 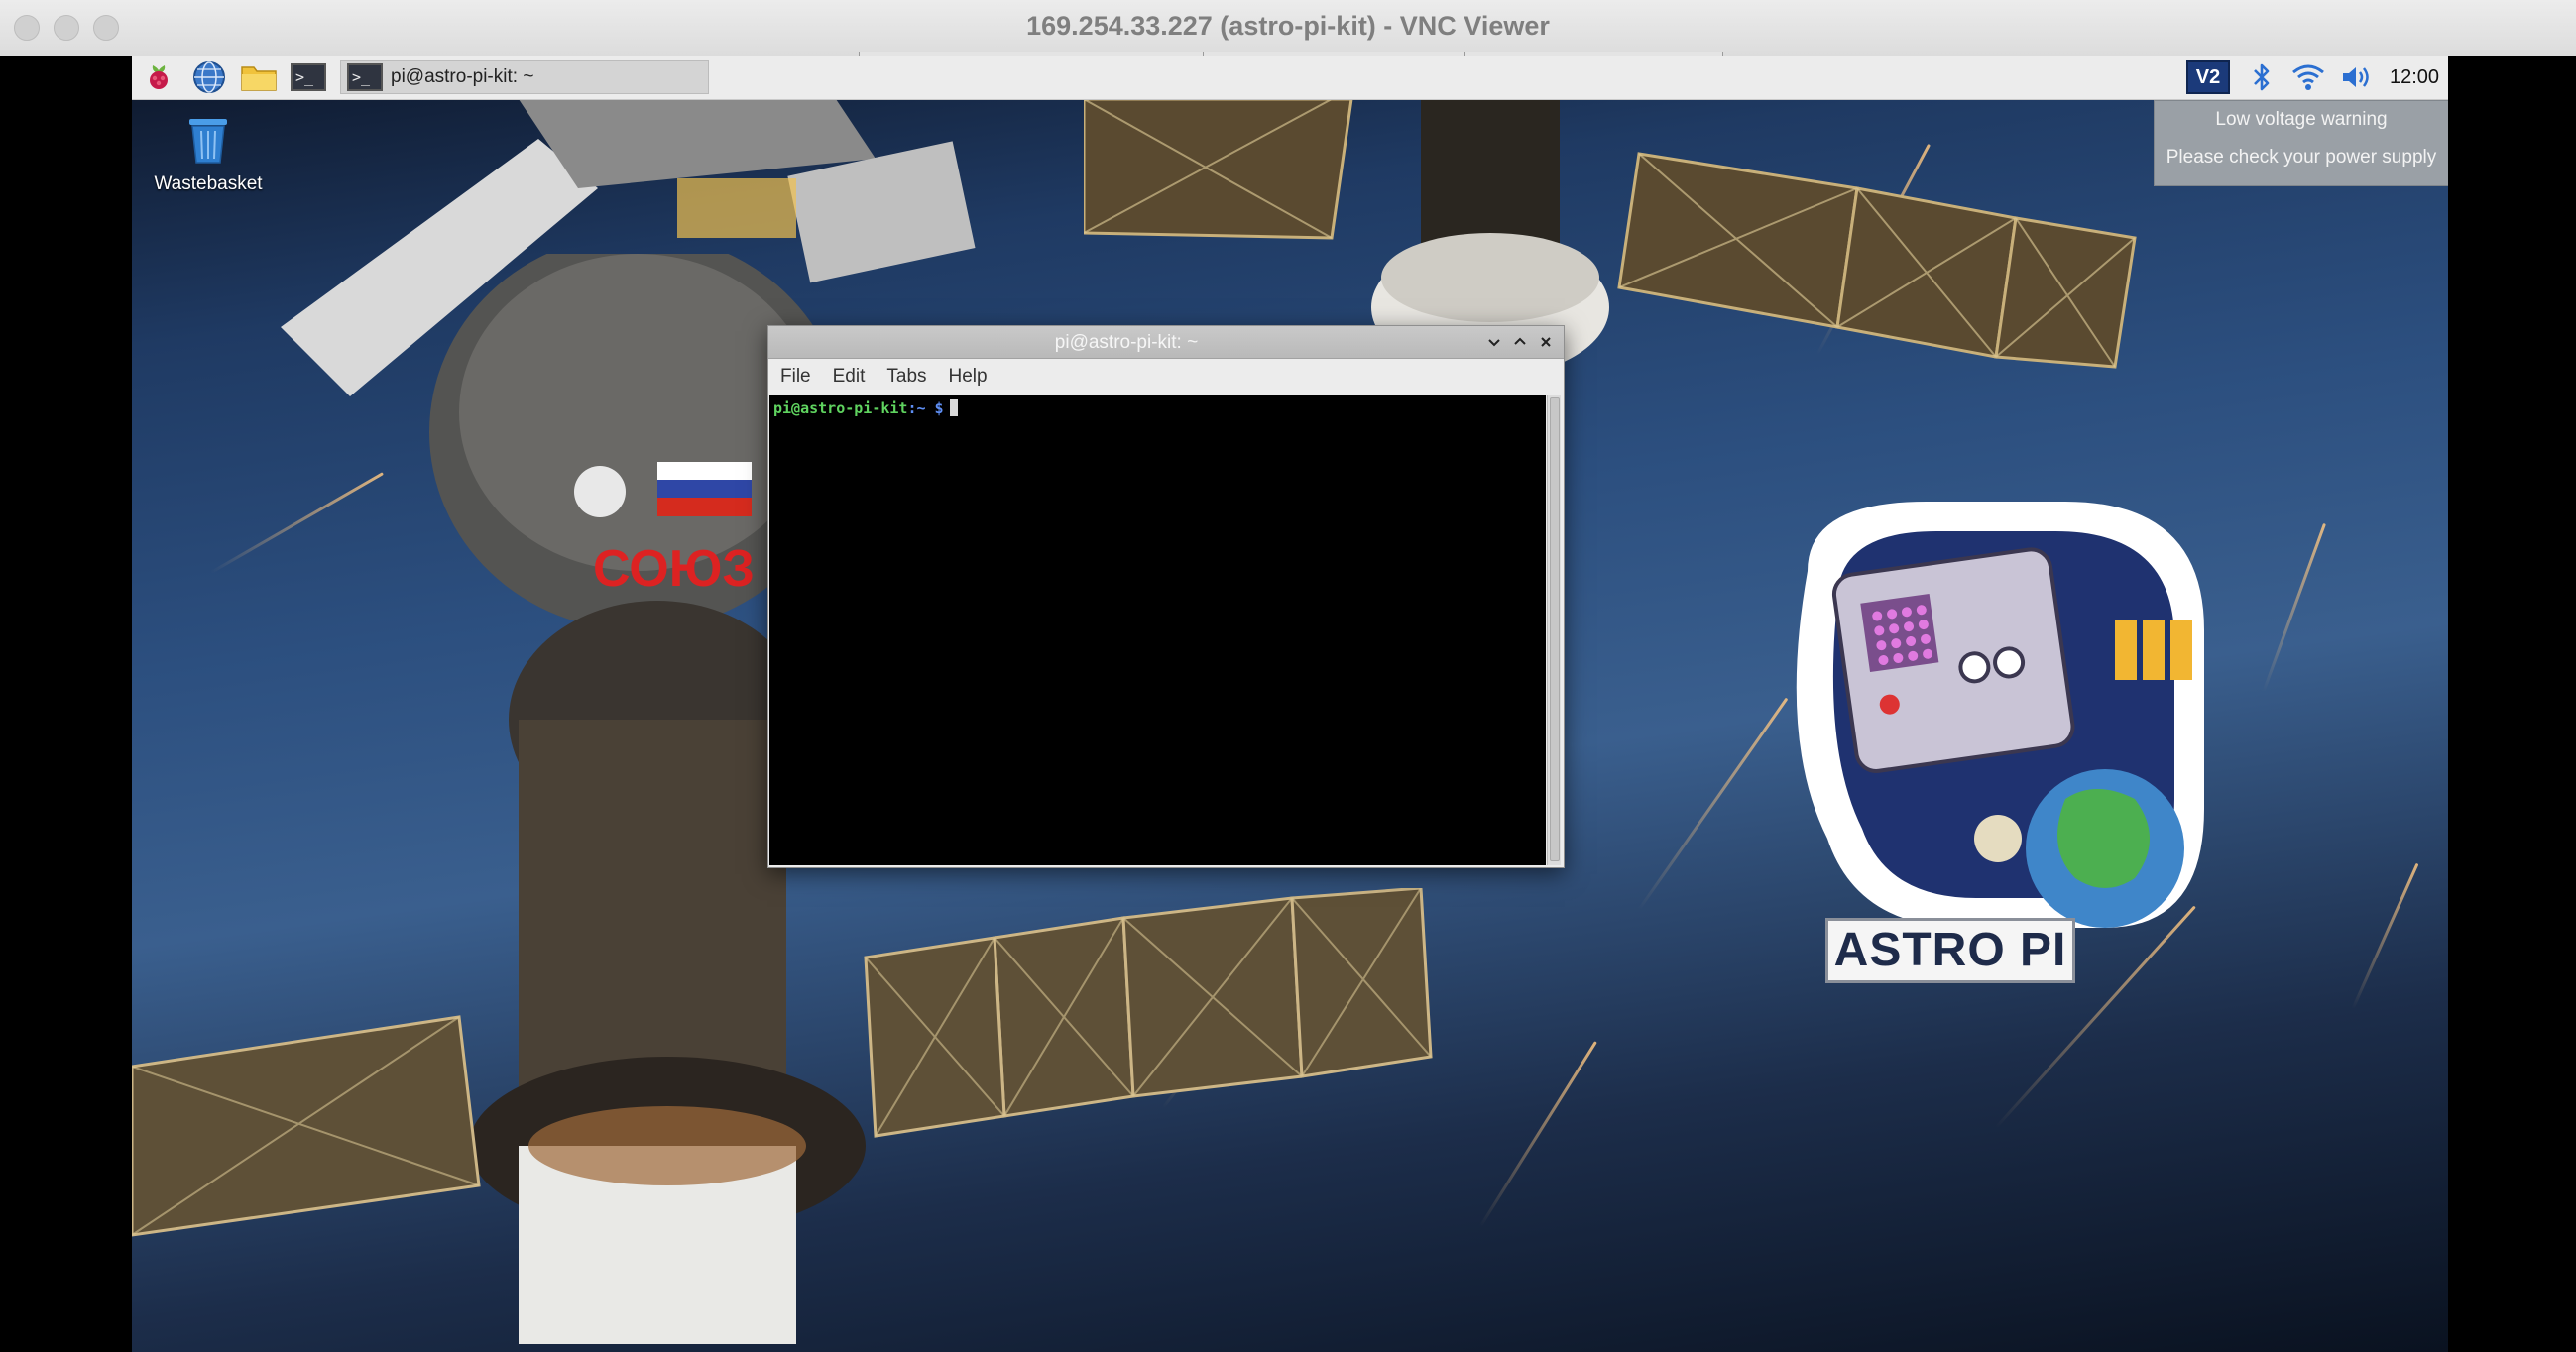 What do you see at coordinates (1494, 342) in the screenshot?
I see `minimize-button` at bounding box center [1494, 342].